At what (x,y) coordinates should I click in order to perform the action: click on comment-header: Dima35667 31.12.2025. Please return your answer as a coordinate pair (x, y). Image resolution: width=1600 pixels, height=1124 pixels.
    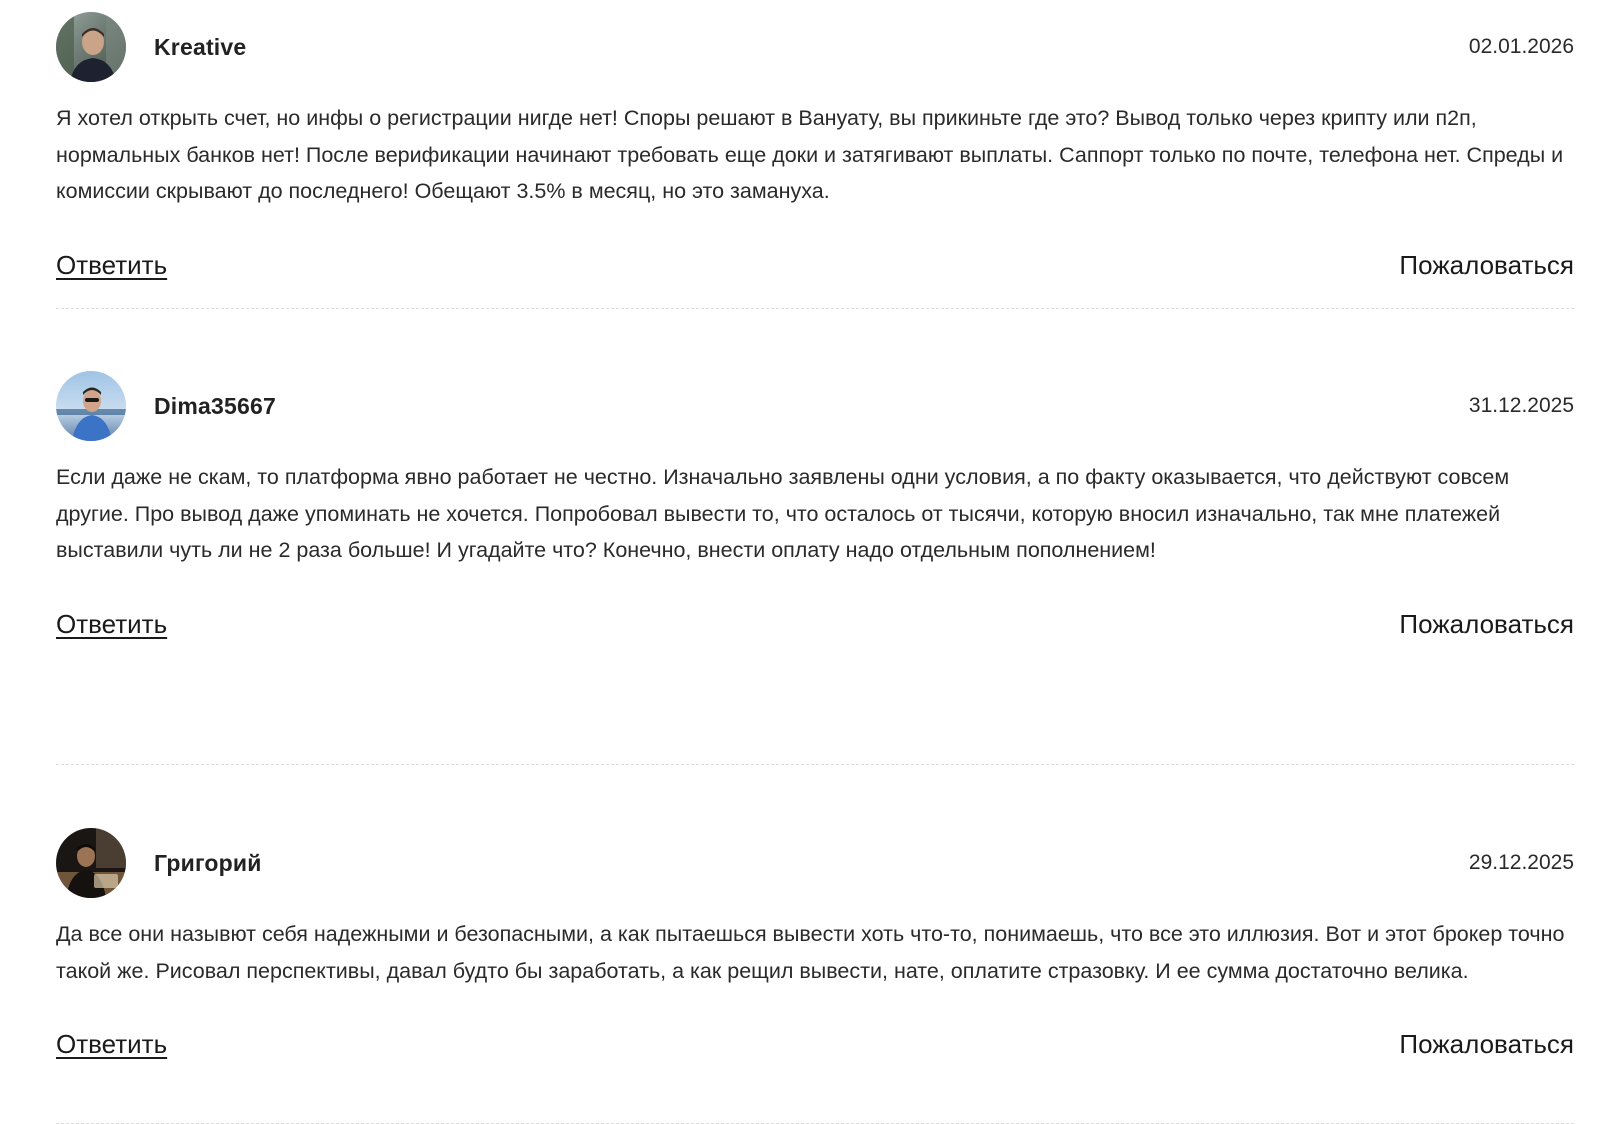
    Looking at the image, I should click on (815, 406).